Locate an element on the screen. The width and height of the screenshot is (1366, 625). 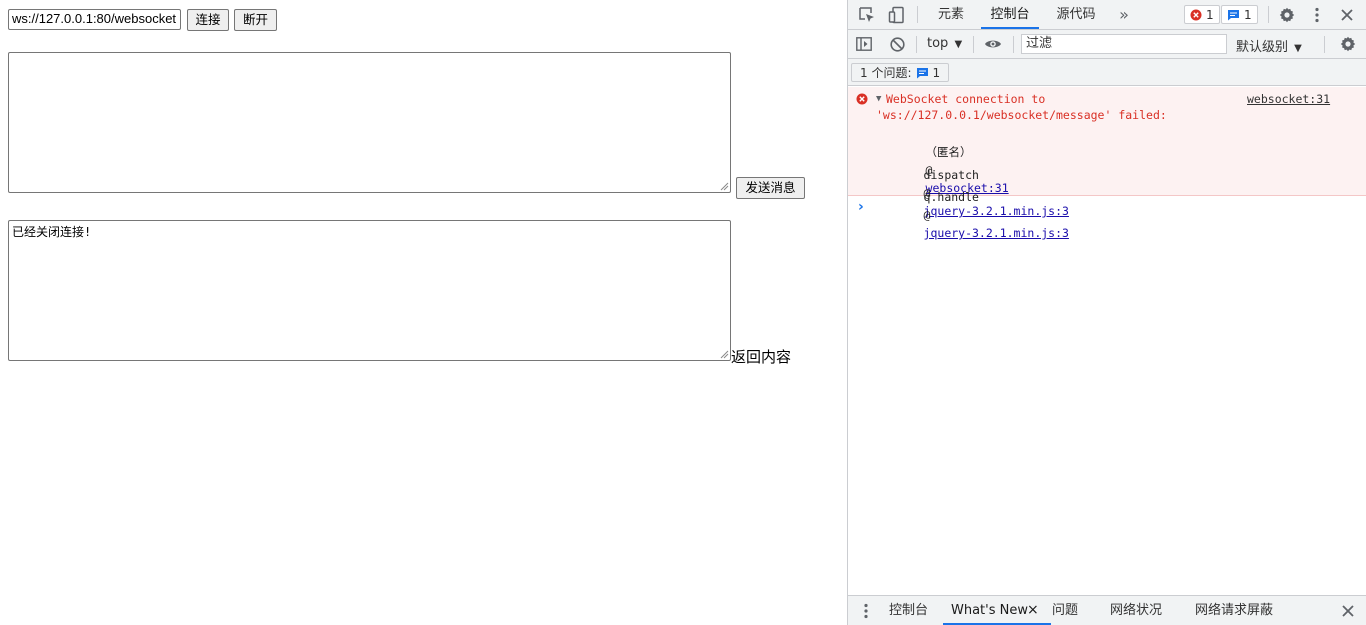
stack-function: q.handle is located at coordinates (951, 197).